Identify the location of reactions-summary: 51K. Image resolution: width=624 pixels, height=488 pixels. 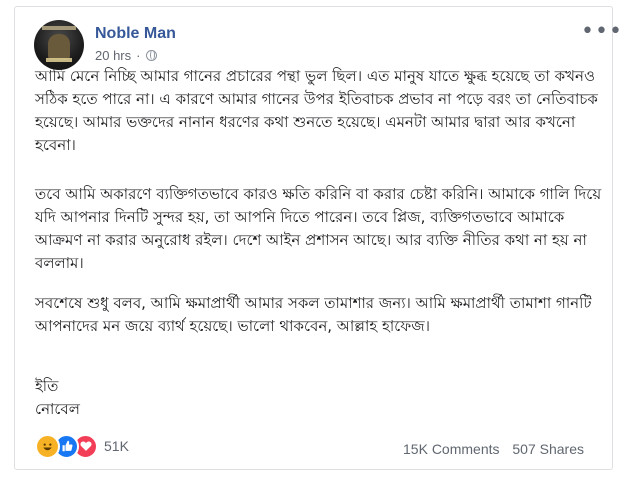
(82, 446).